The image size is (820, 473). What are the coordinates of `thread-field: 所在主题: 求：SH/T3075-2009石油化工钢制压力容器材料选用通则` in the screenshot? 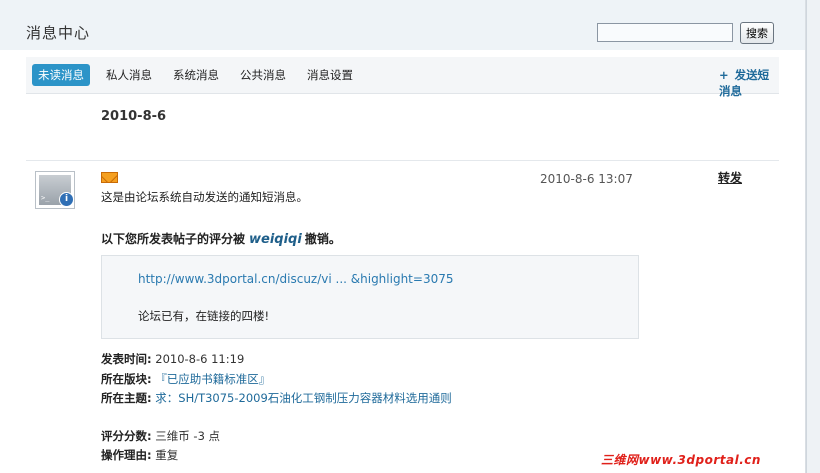 It's located at (276, 398).